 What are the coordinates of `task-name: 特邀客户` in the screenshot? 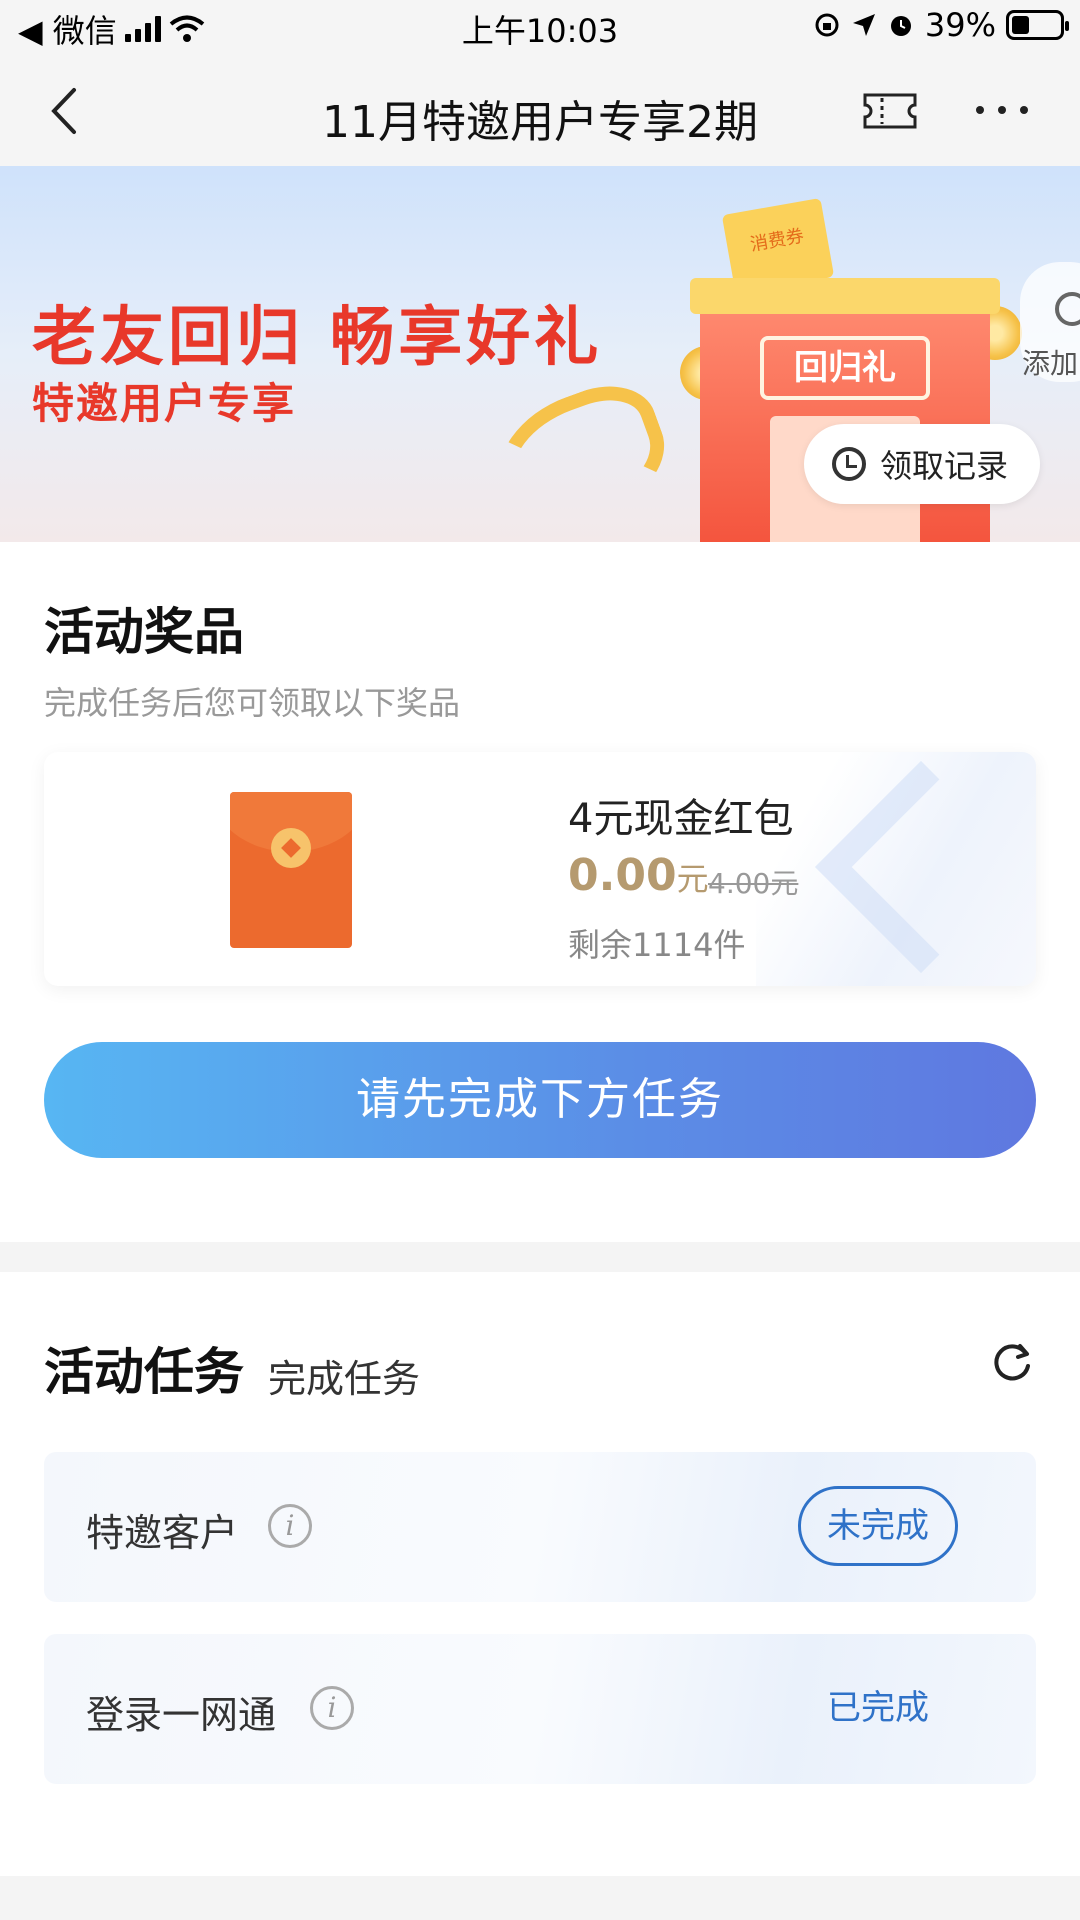 It's located at (162, 1533).